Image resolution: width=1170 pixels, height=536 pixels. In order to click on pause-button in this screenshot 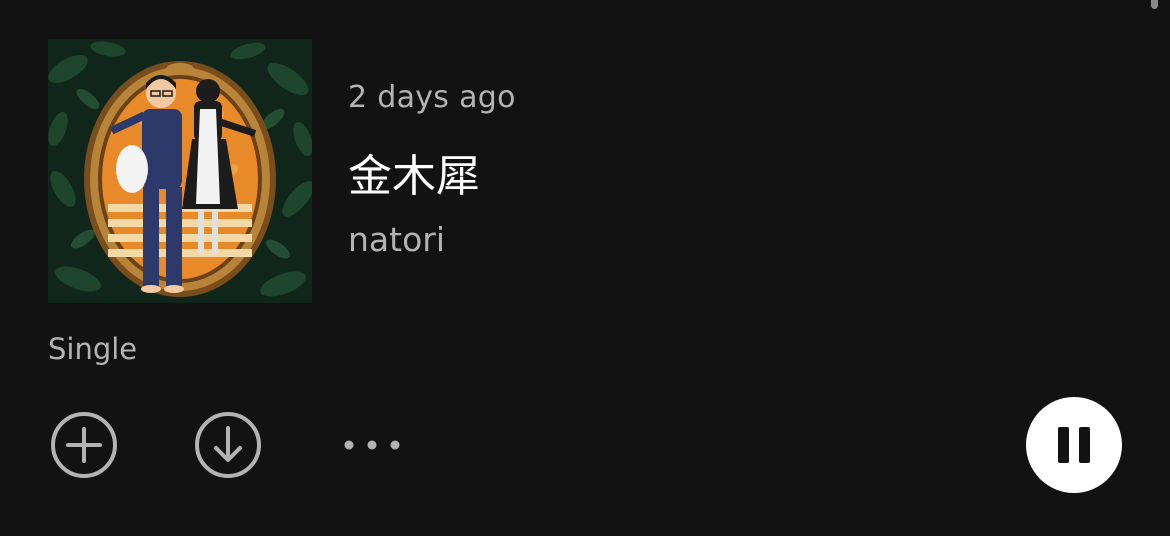, I will do `click(1074, 445)`.